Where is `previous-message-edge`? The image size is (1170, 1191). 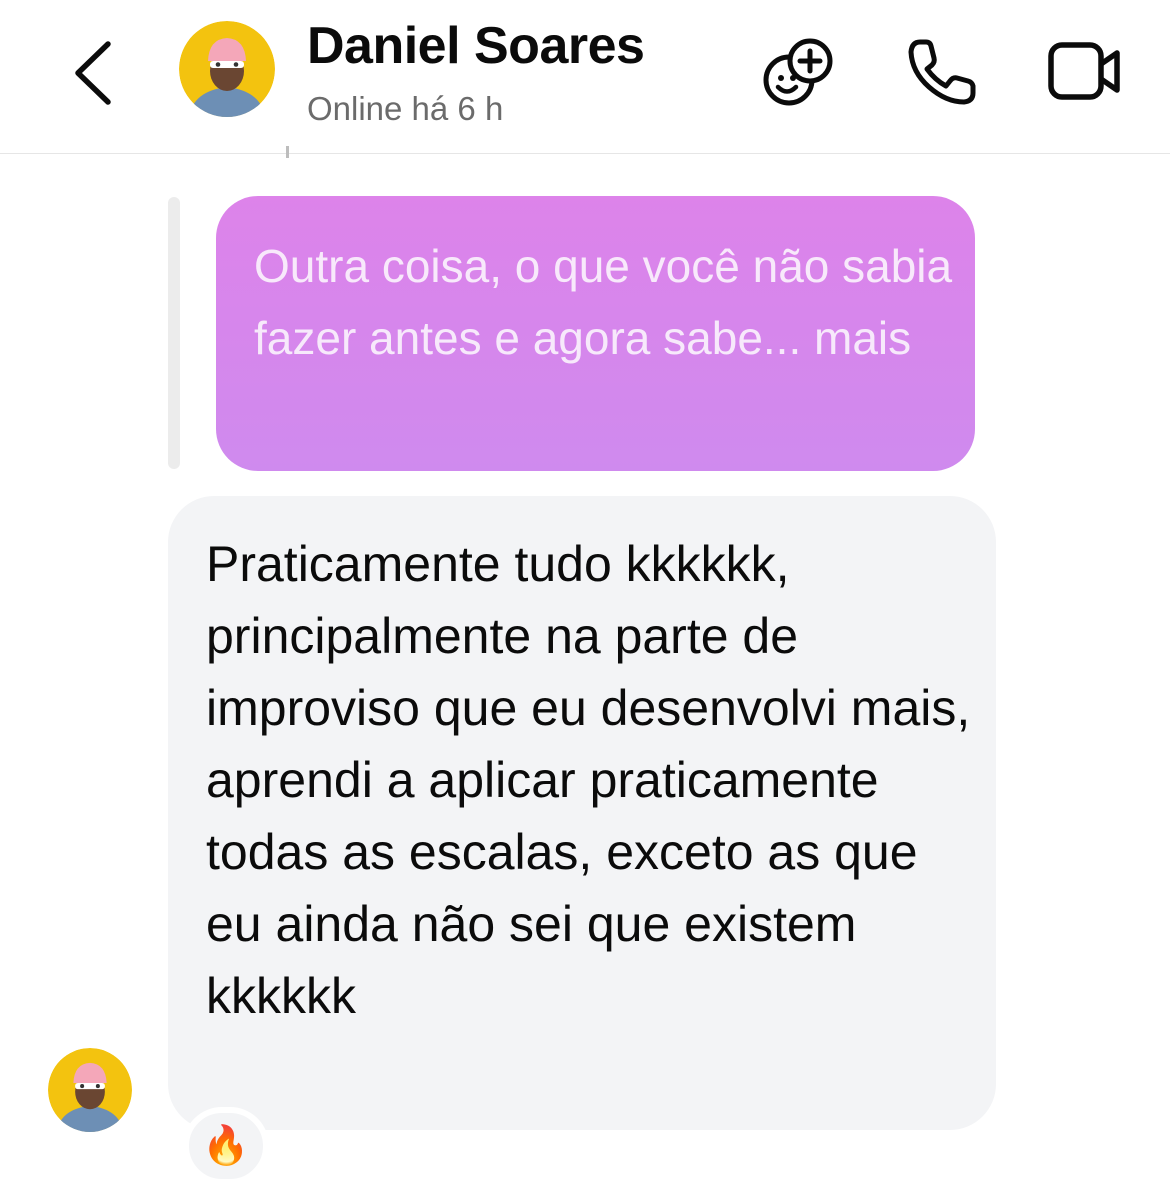 previous-message-edge is located at coordinates (287, 152).